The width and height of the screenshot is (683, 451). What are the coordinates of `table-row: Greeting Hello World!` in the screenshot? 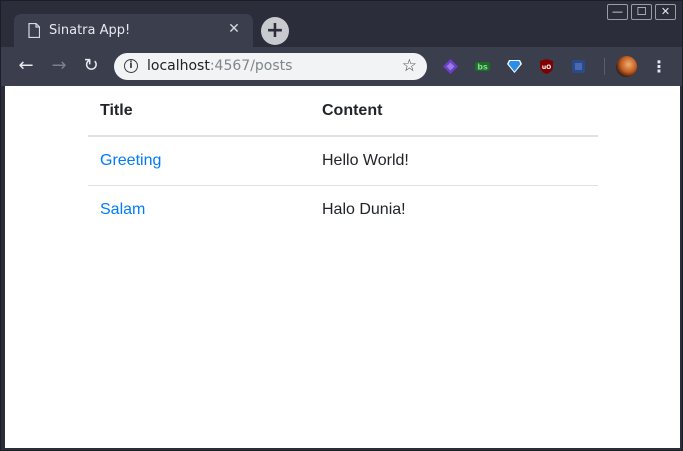 It's located at (343, 161).